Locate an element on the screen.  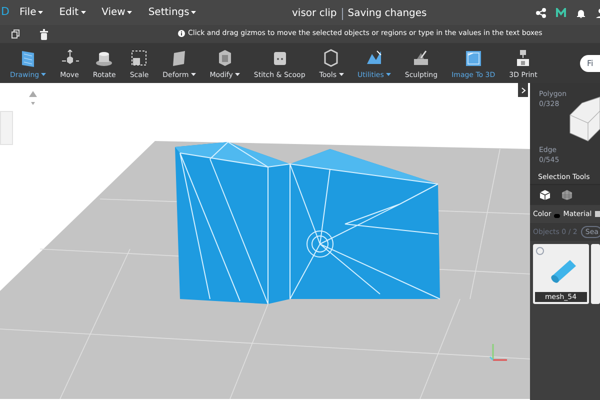
menu-item: File is located at coordinates (31, 12).